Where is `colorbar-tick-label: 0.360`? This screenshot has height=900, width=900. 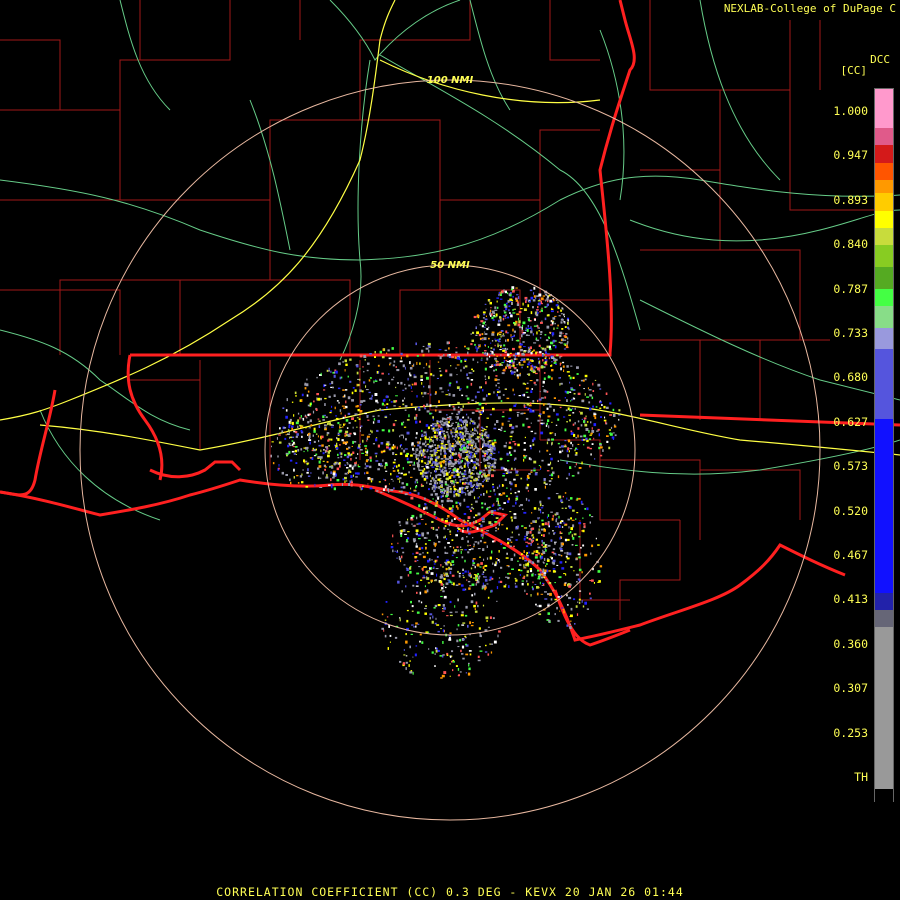
colorbar-tick-label: 0.360 is located at coordinates (850, 643).